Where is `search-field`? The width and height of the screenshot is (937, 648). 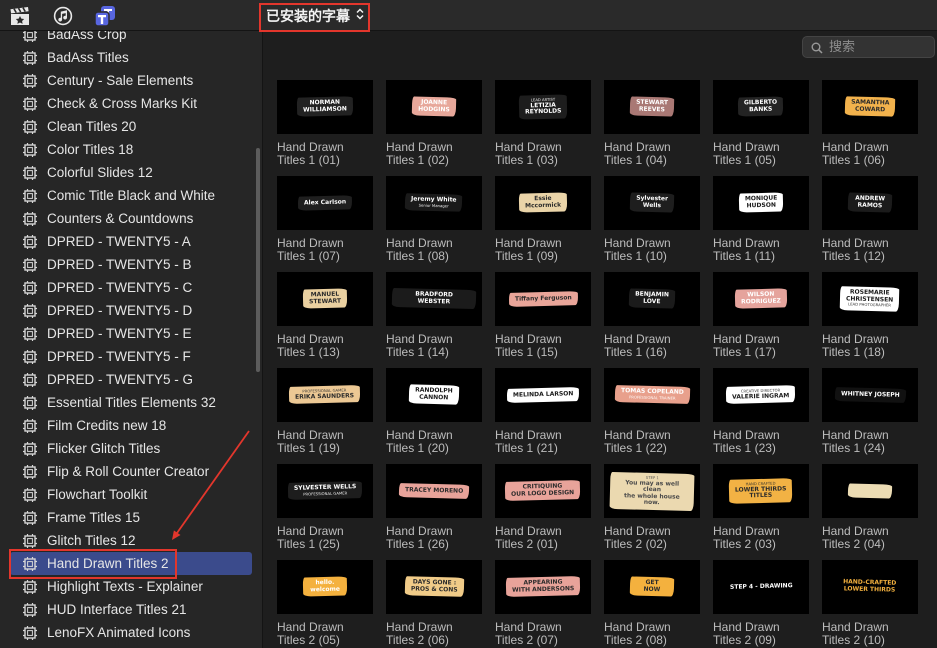 search-field is located at coordinates (868, 47).